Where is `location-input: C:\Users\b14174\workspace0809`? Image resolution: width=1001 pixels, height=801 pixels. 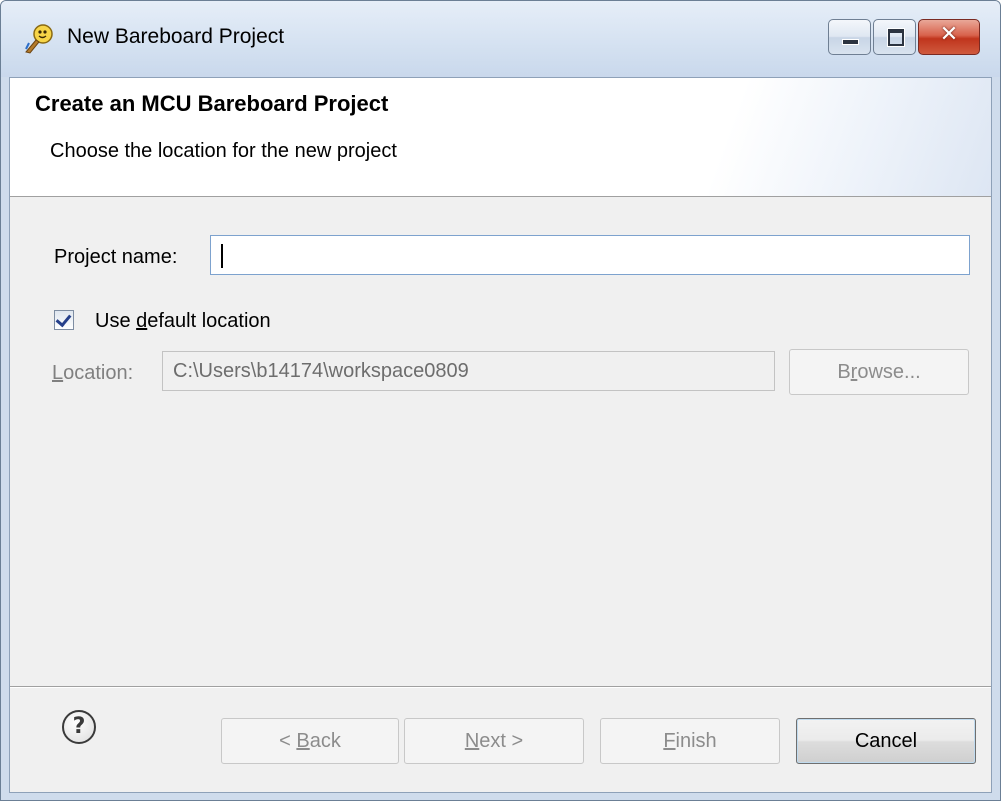 location-input: C:\Users\b14174\workspace0809 is located at coordinates (468, 371).